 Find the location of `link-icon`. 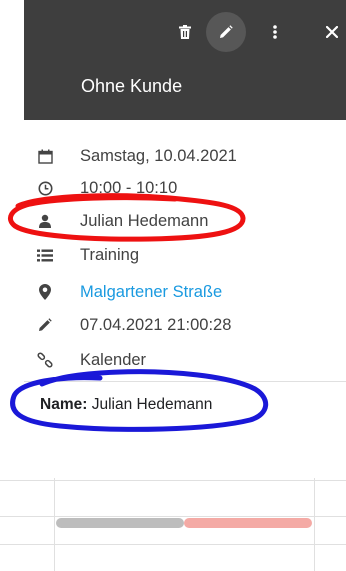

link-icon is located at coordinates (45, 360).